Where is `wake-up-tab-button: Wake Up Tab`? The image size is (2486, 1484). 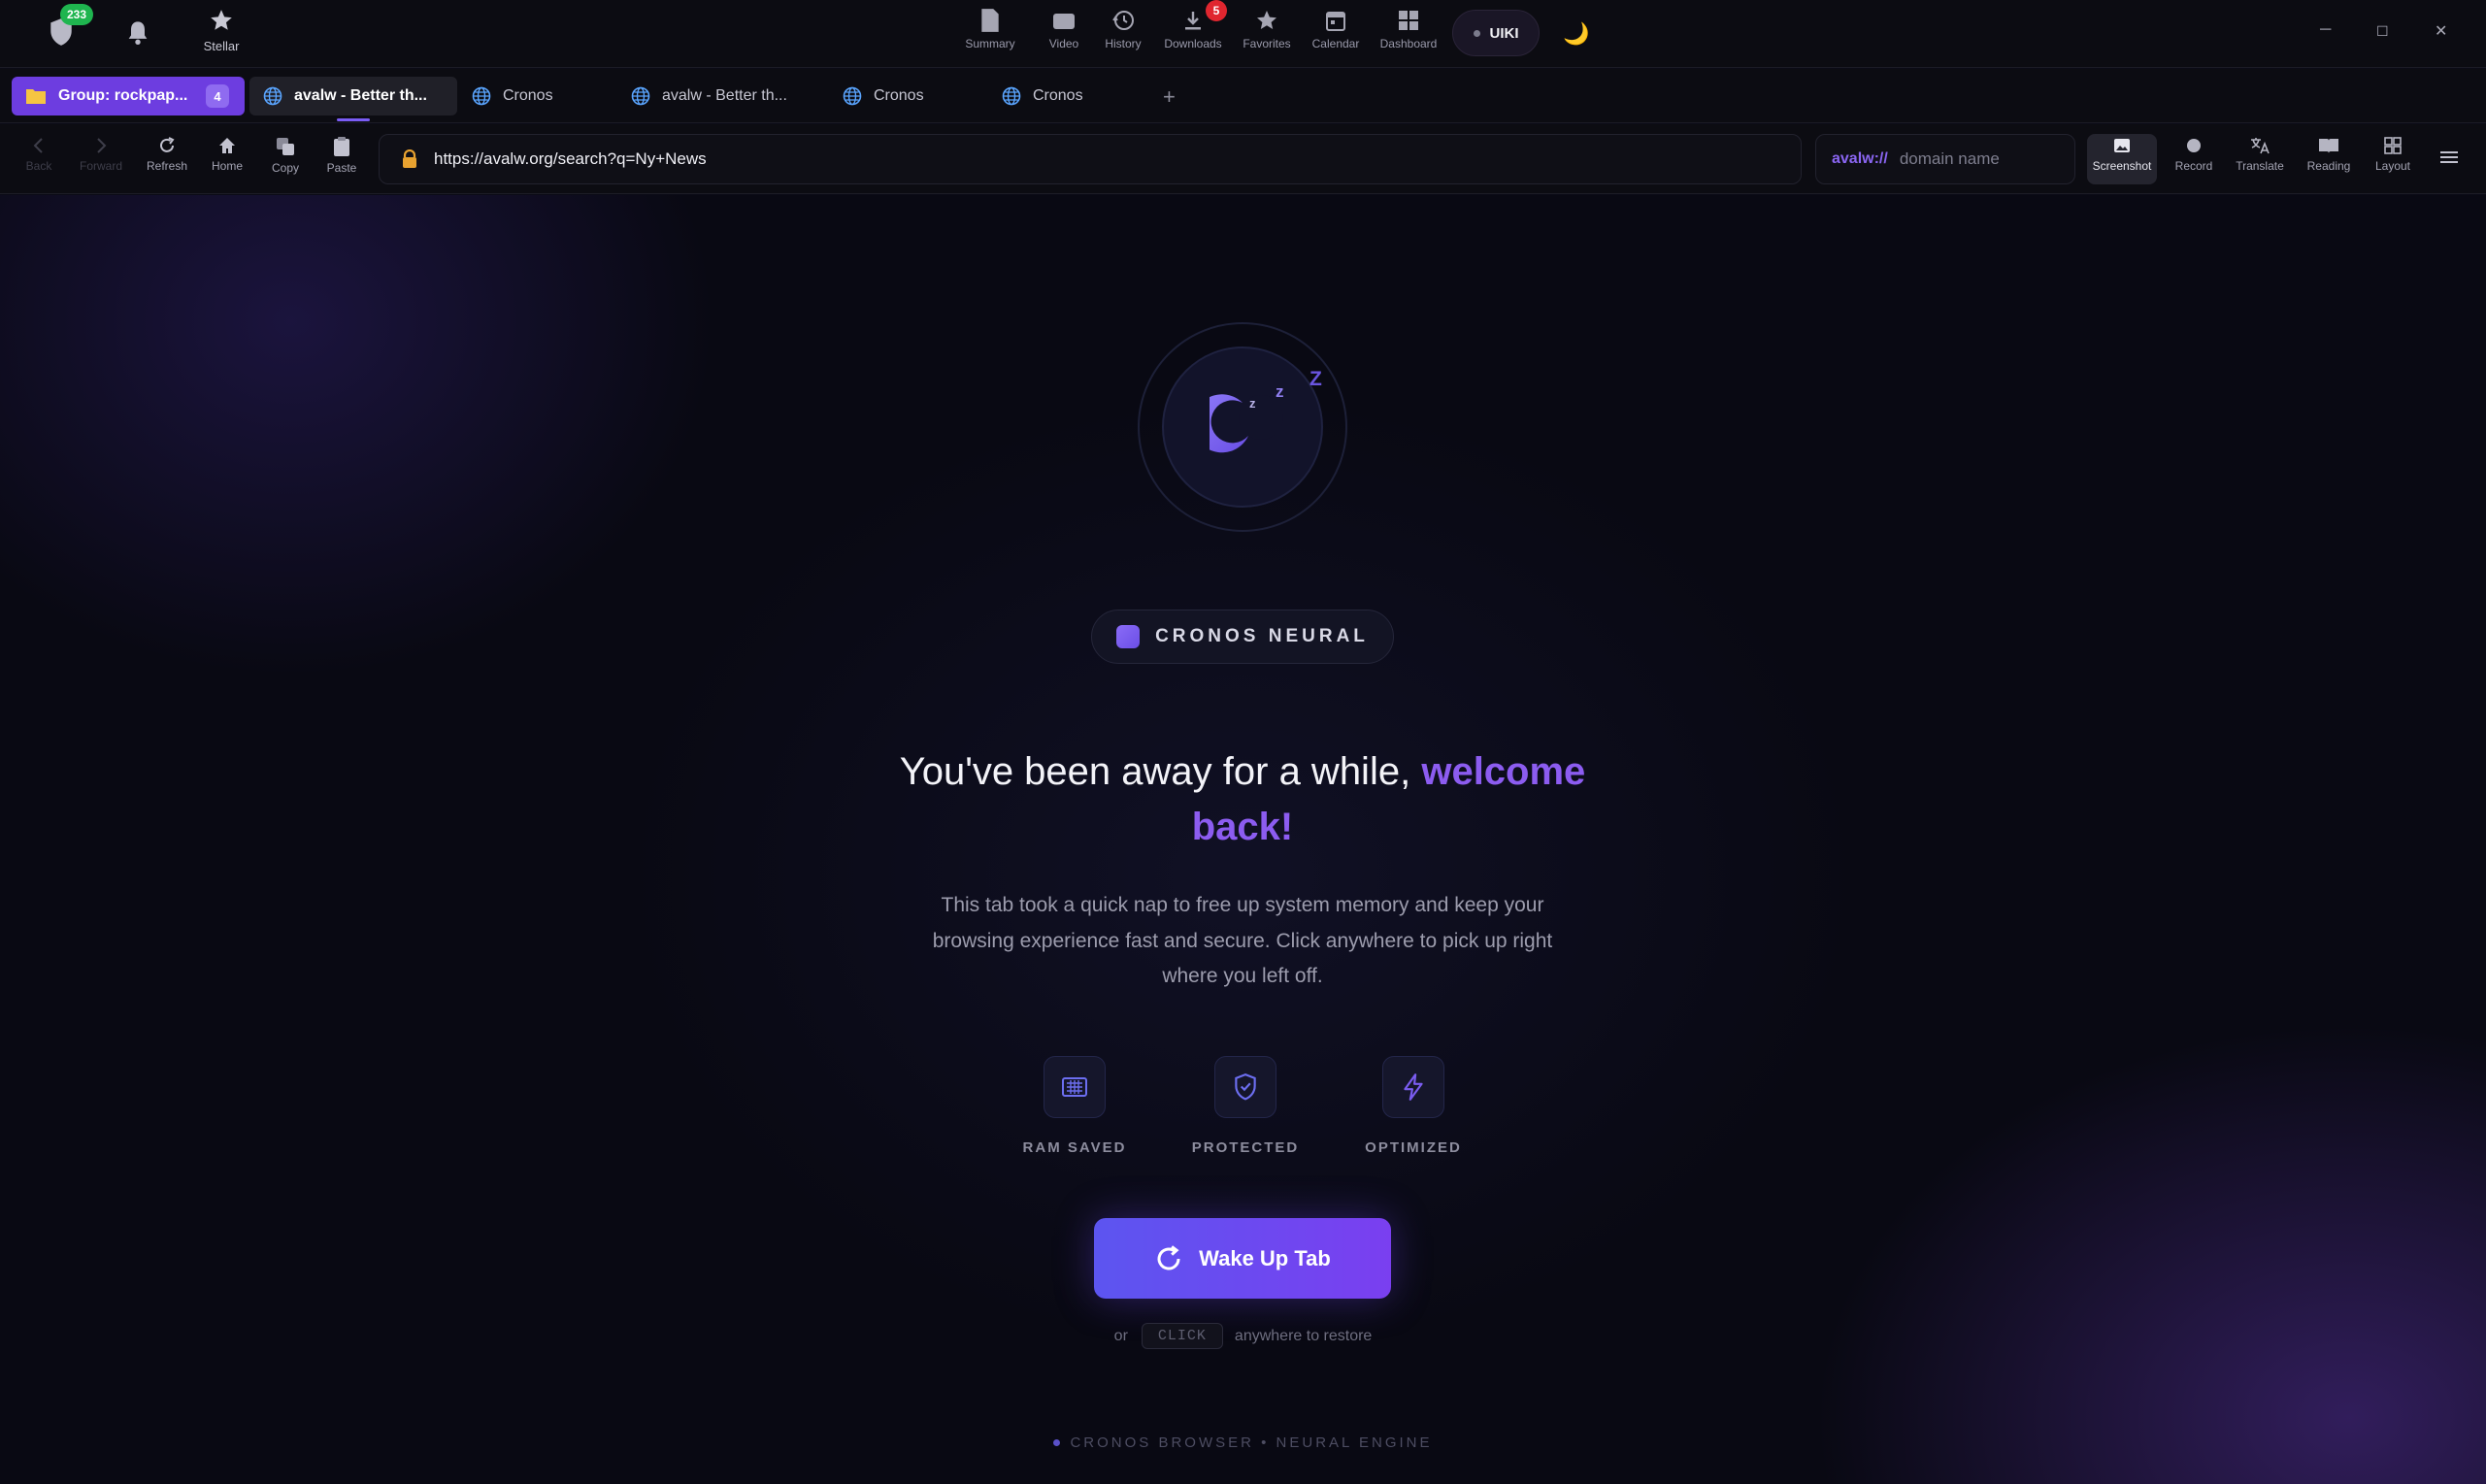
wake-up-tab-button: Wake Up Tab is located at coordinates (1242, 1258).